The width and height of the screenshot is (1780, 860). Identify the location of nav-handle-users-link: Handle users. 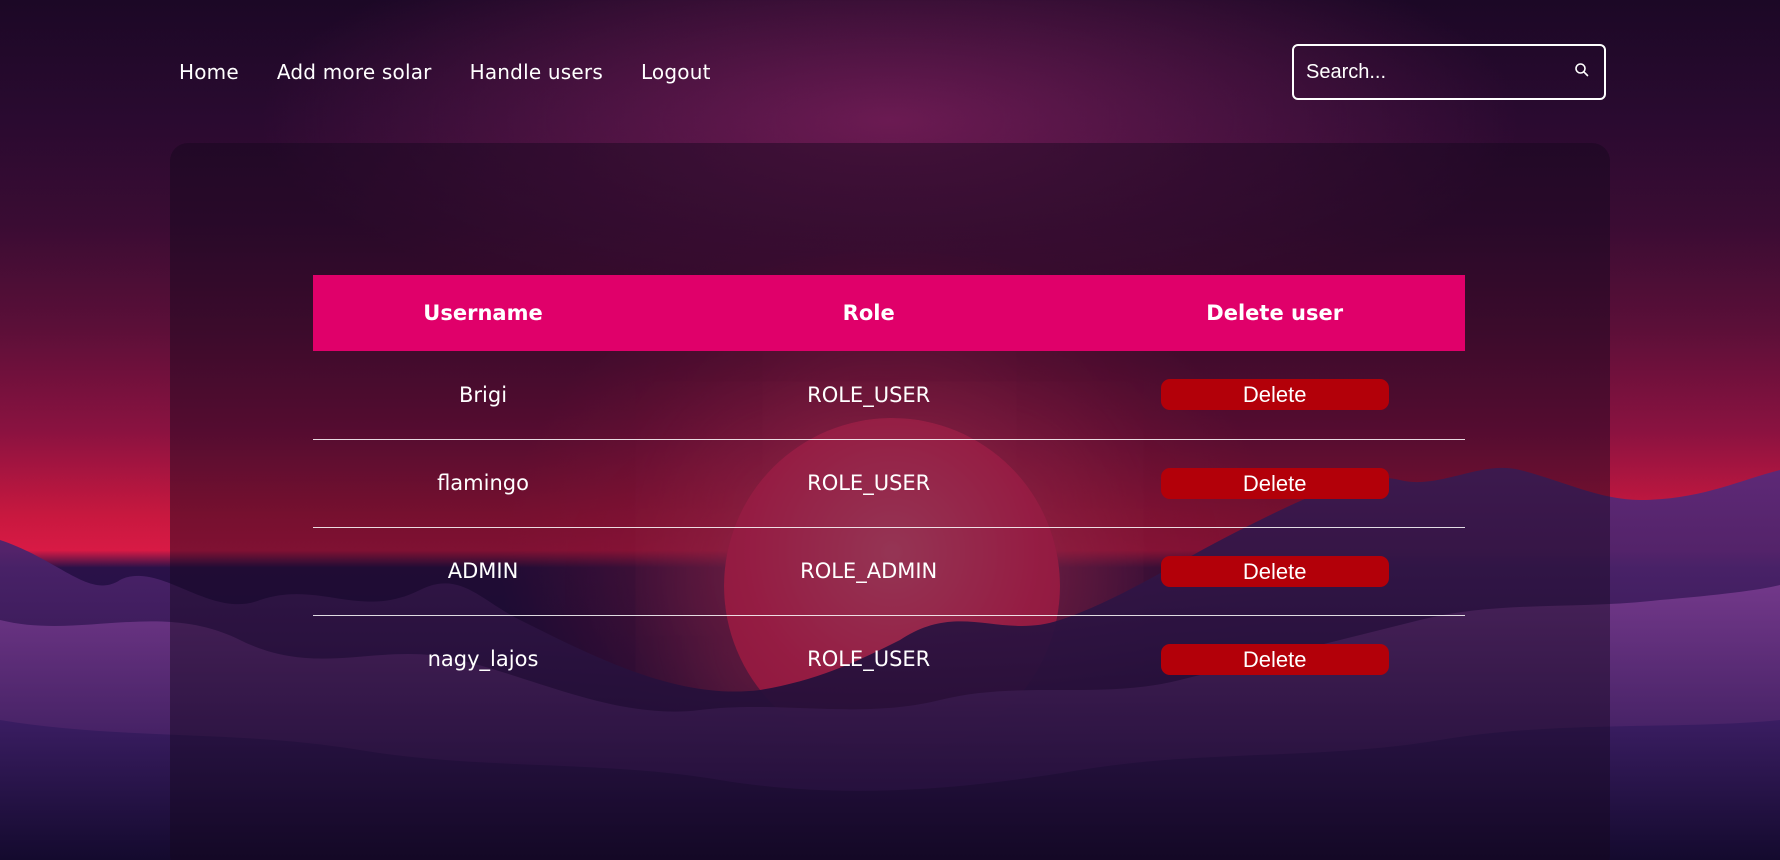
(536, 72).